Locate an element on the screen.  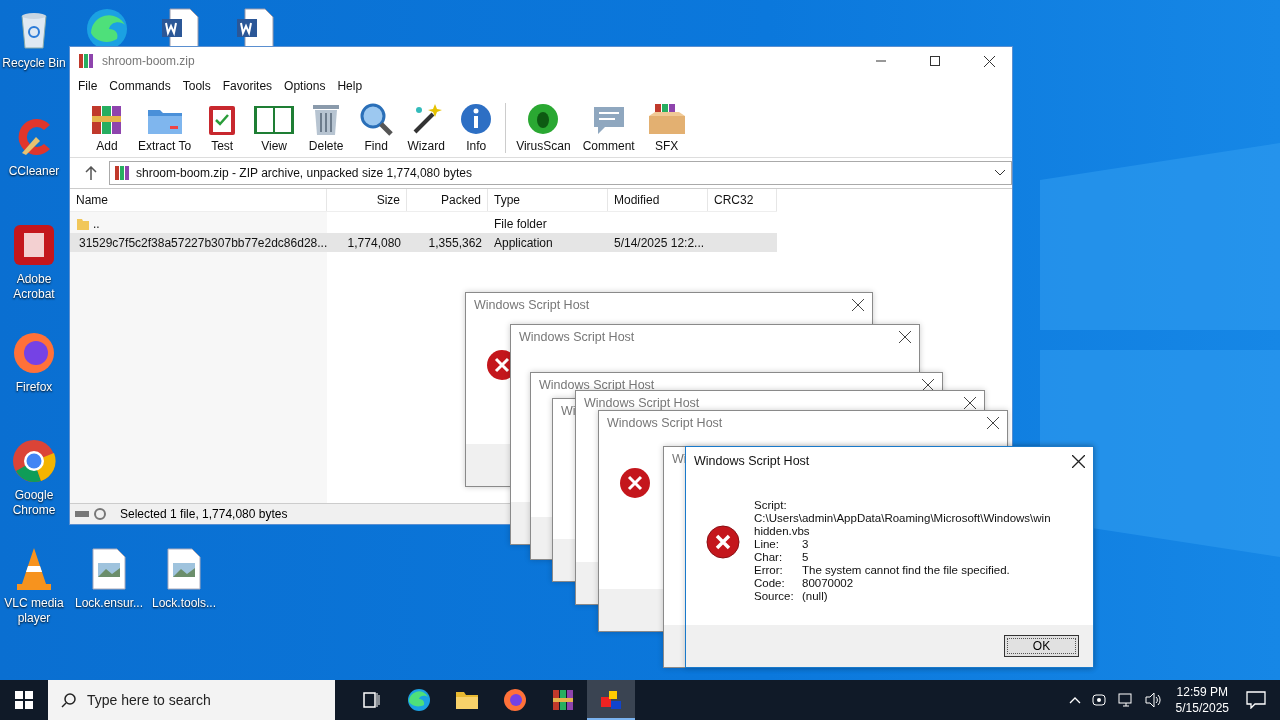
bug-icon is located at coordinates (543, 119).